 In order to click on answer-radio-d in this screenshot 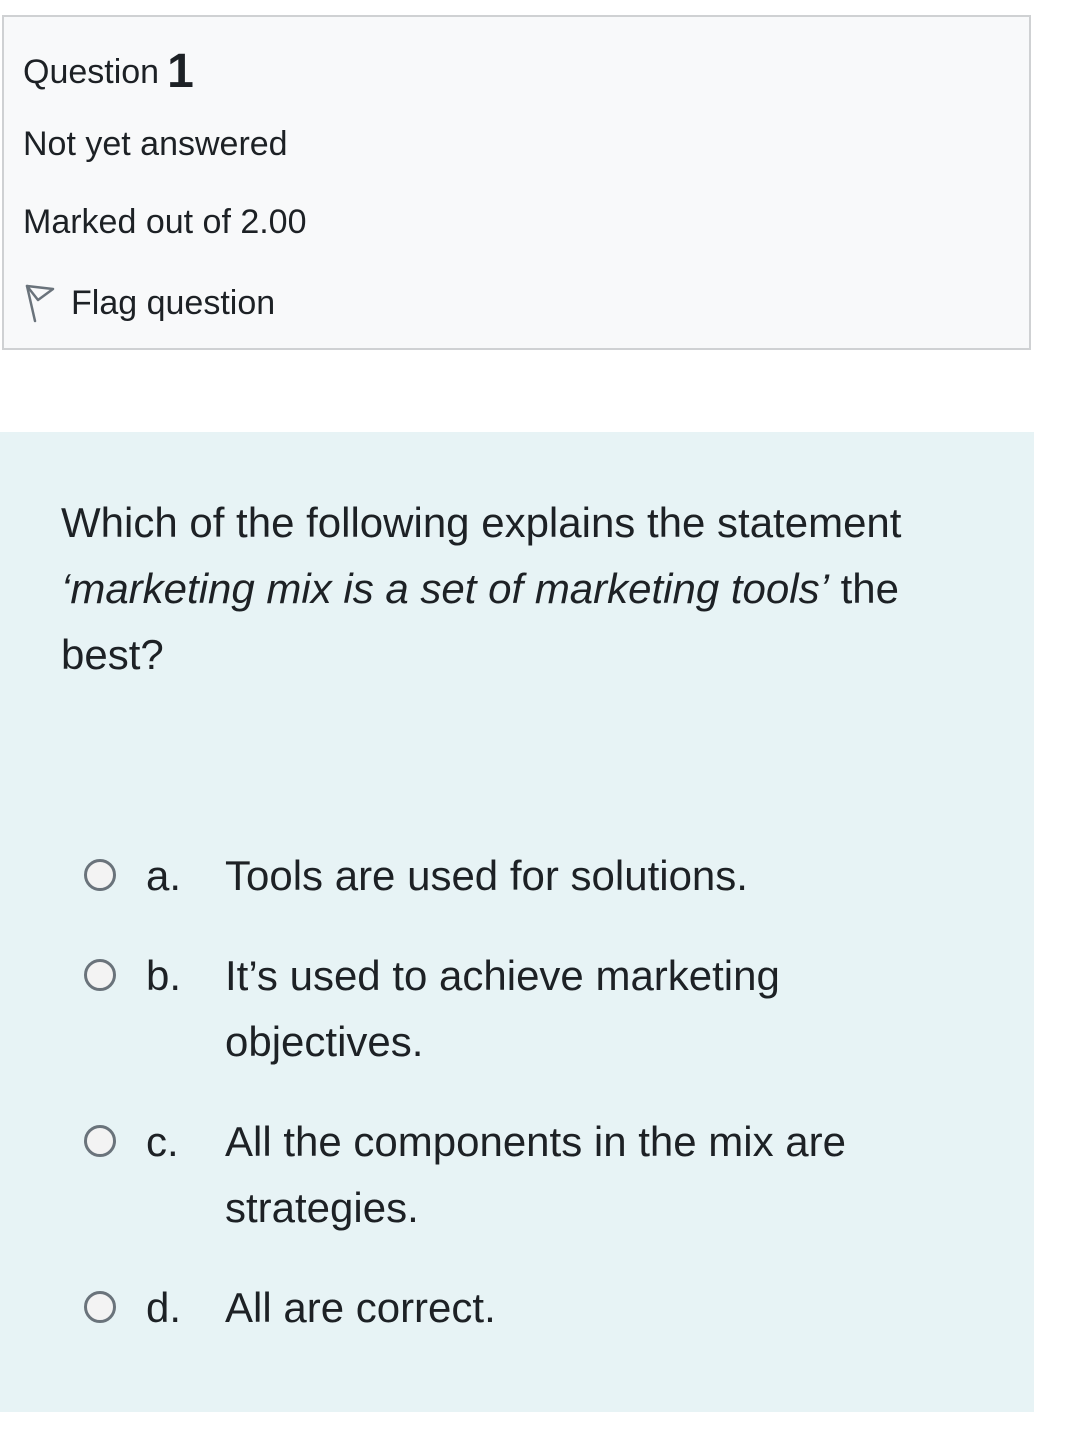, I will do `click(100, 1307)`.